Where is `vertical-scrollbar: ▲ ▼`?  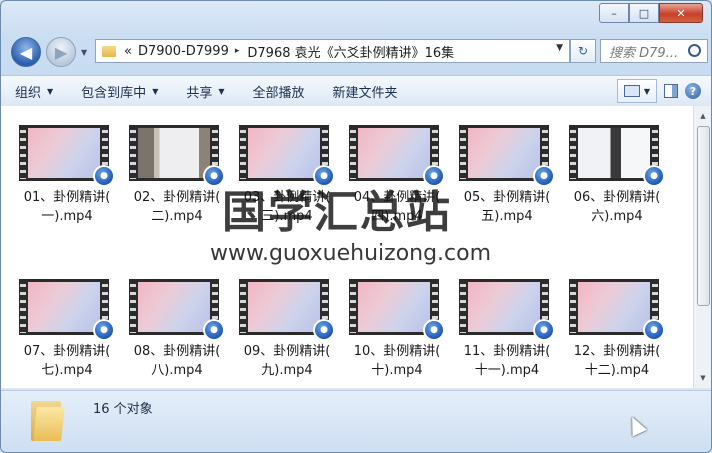 vertical-scrollbar: ▲ ▼ is located at coordinates (702, 247).